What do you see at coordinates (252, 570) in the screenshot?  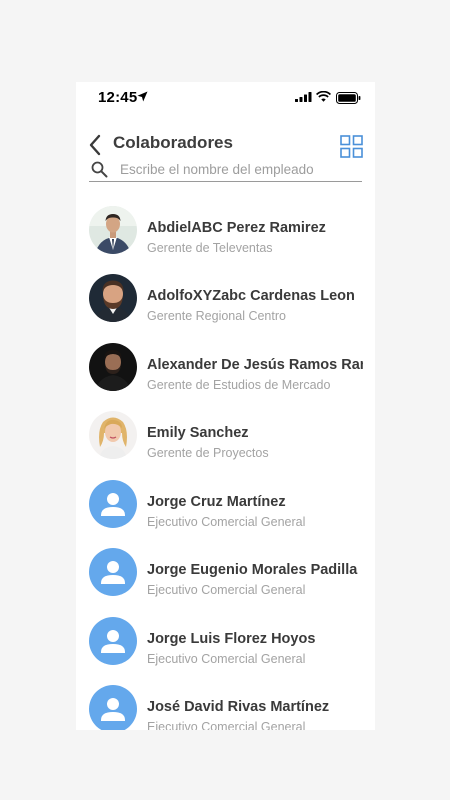 I see `employee-name: Jorge Eugenio Morales Padilla` at bounding box center [252, 570].